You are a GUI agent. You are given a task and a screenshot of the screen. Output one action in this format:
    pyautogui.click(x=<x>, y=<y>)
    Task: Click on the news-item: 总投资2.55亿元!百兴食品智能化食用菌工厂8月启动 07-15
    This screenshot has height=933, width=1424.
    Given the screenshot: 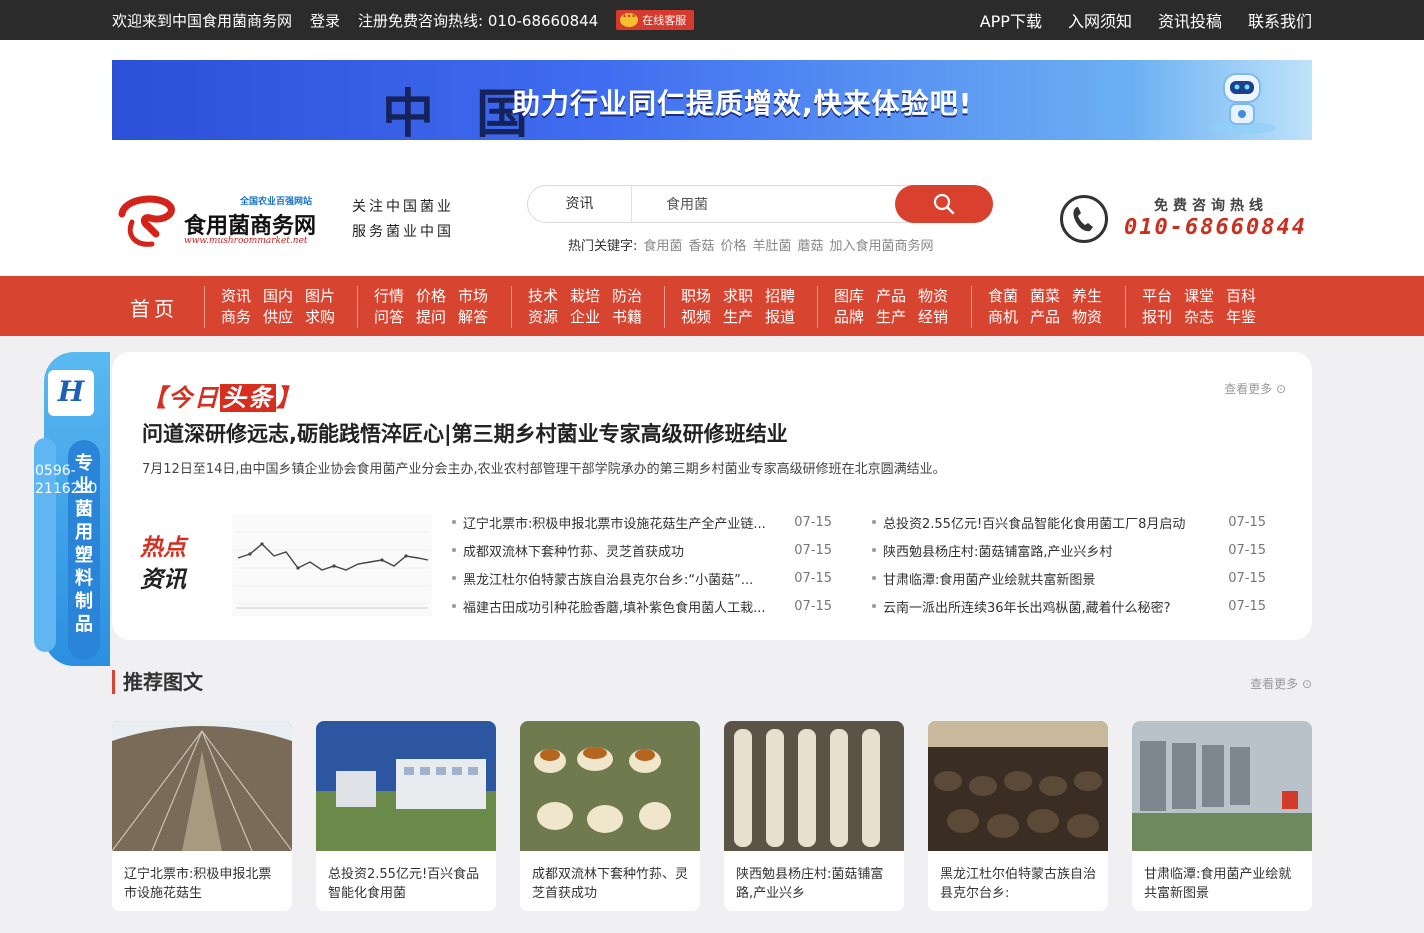 What is the action you would take?
    pyautogui.click(x=1069, y=522)
    